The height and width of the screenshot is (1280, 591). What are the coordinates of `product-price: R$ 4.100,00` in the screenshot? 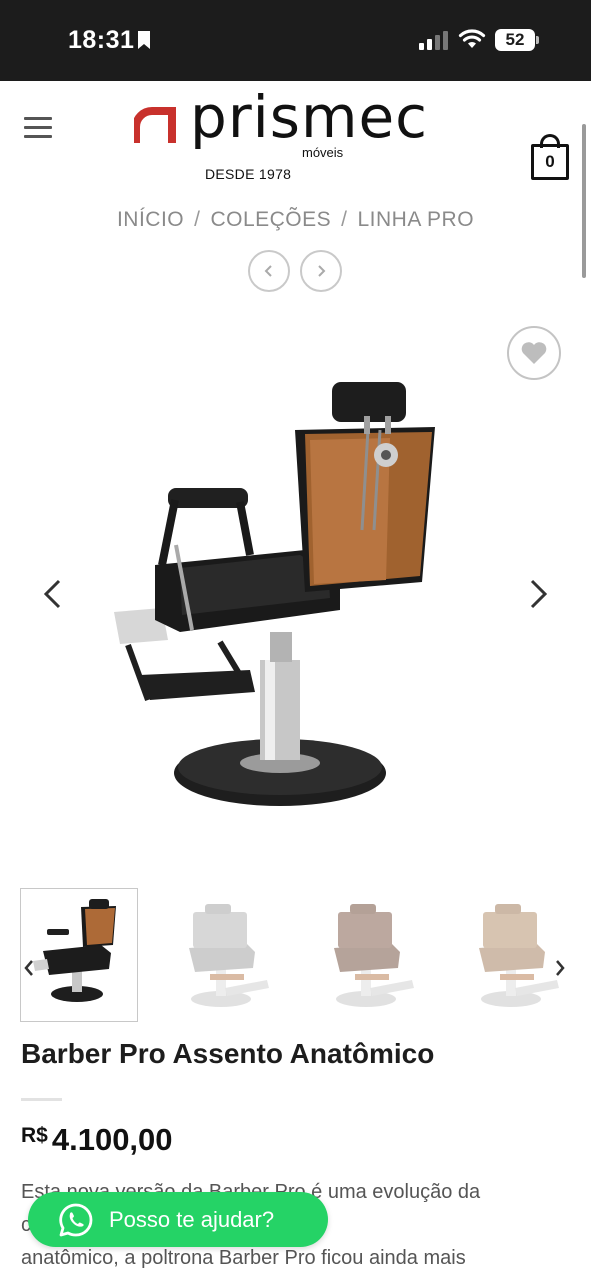 It's located at (97, 1140).